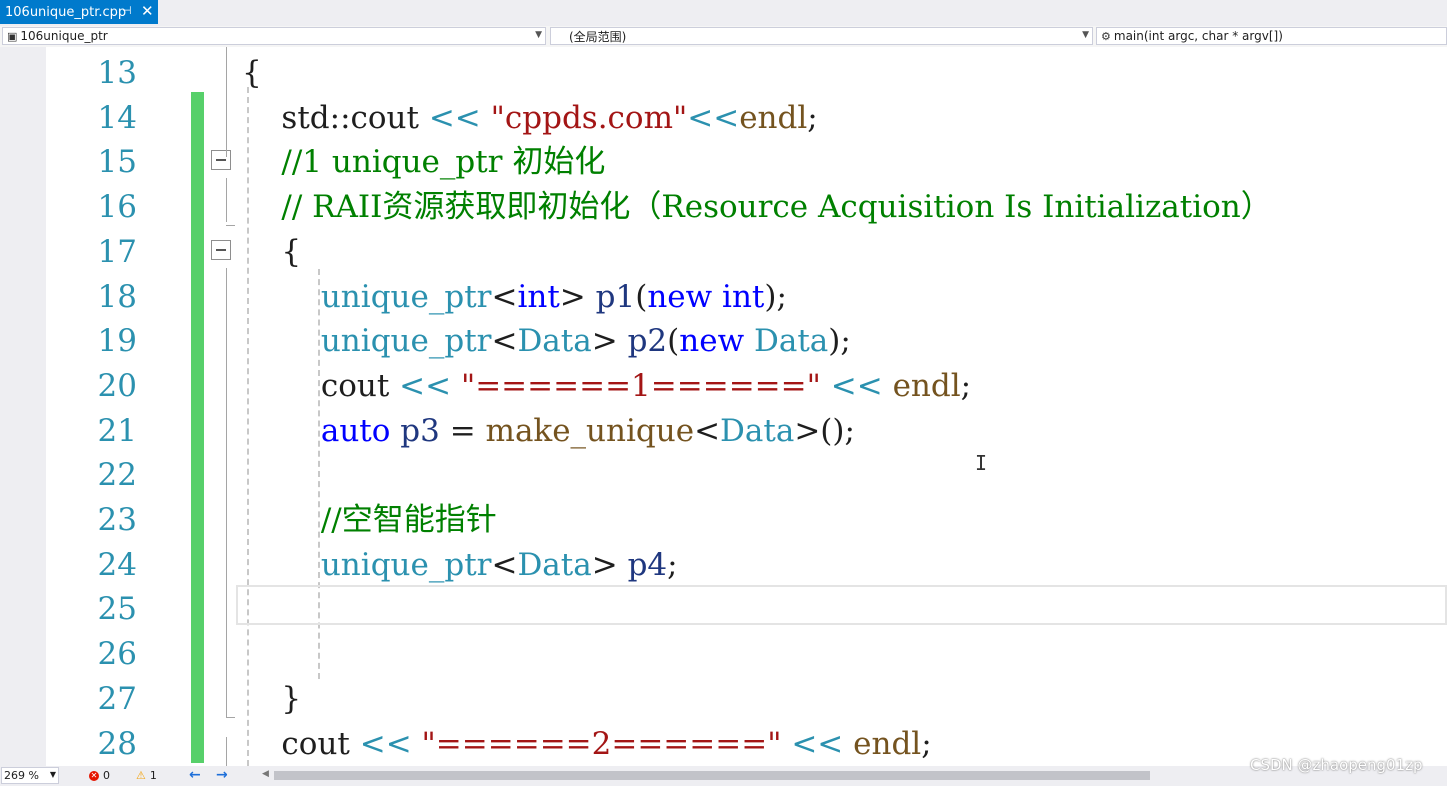  What do you see at coordinates (369, 520) in the screenshot?
I see `code-line: //空智能指针` at bounding box center [369, 520].